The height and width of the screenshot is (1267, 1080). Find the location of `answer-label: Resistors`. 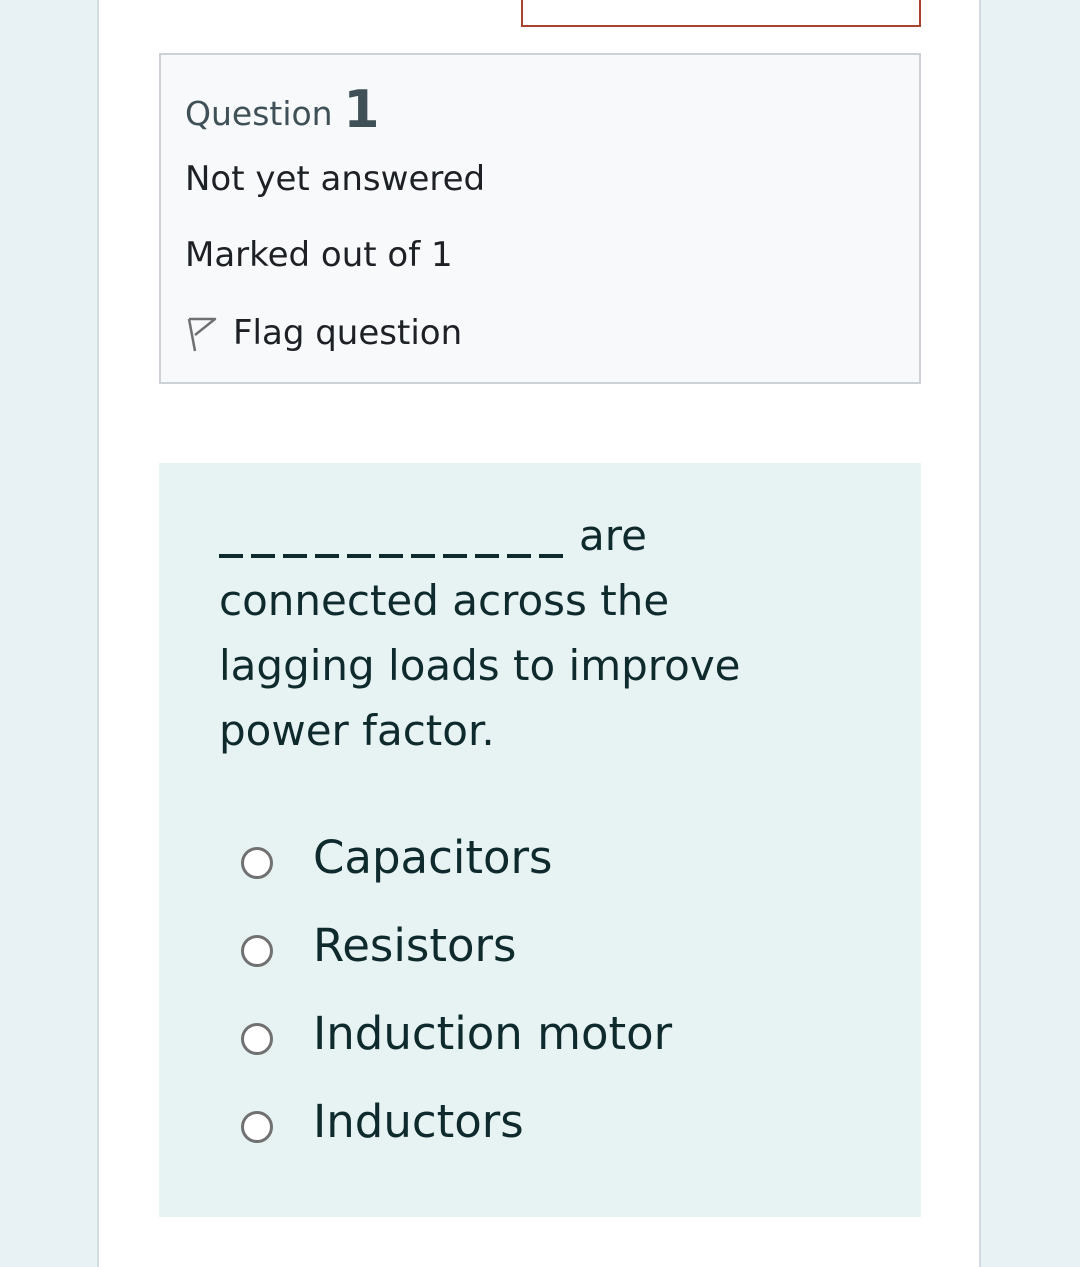

answer-label: Resistors is located at coordinates (415, 945).